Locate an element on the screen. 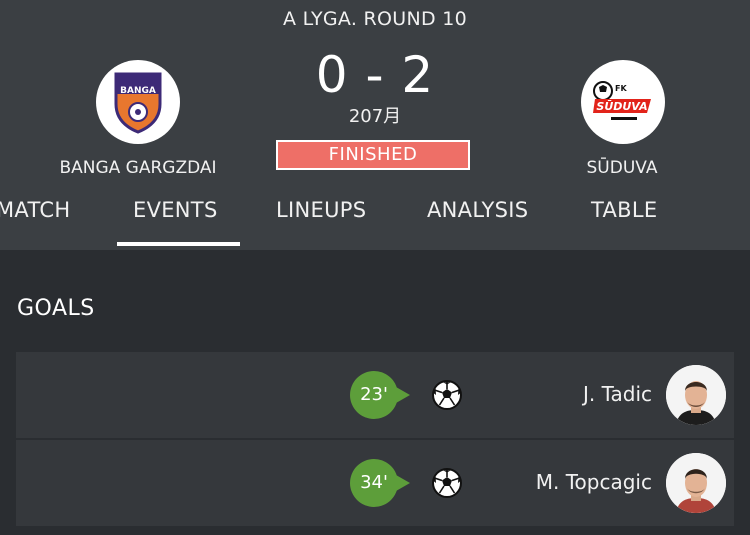 The height and width of the screenshot is (535, 750). away-logo-text: SŪDUVA is located at coordinates (621, 106).